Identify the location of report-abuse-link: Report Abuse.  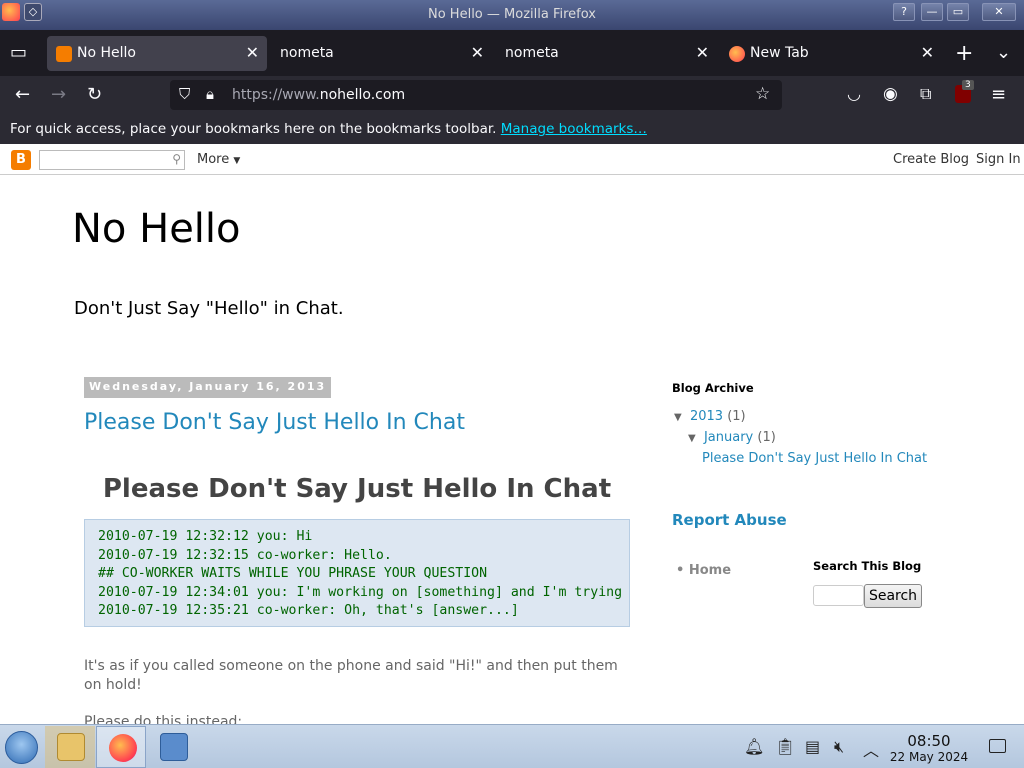
(729, 520).